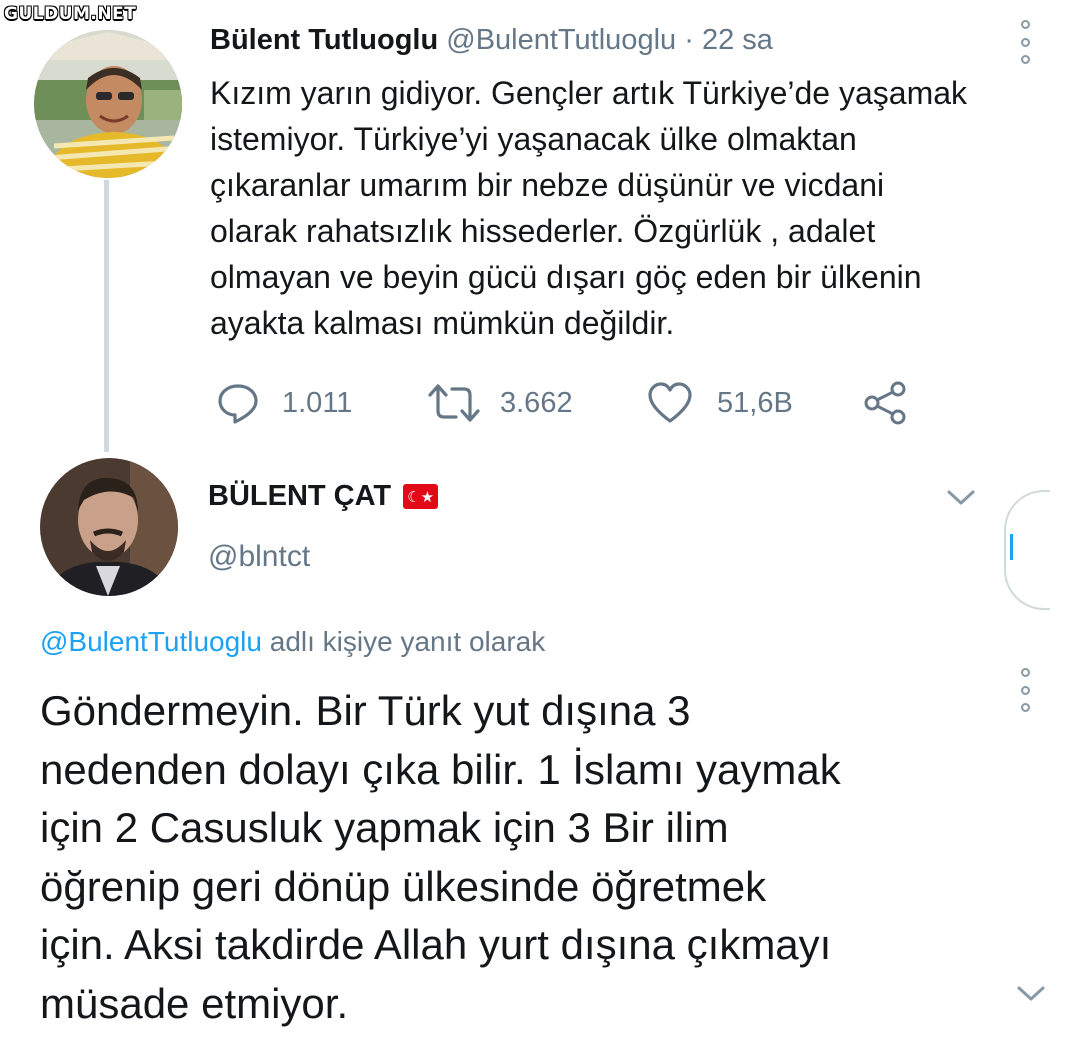 The width and height of the screenshot is (1080, 1041). Describe the element at coordinates (561, 40) in the screenshot. I see `tweet1-handle: @BulentTutluoglu` at that location.